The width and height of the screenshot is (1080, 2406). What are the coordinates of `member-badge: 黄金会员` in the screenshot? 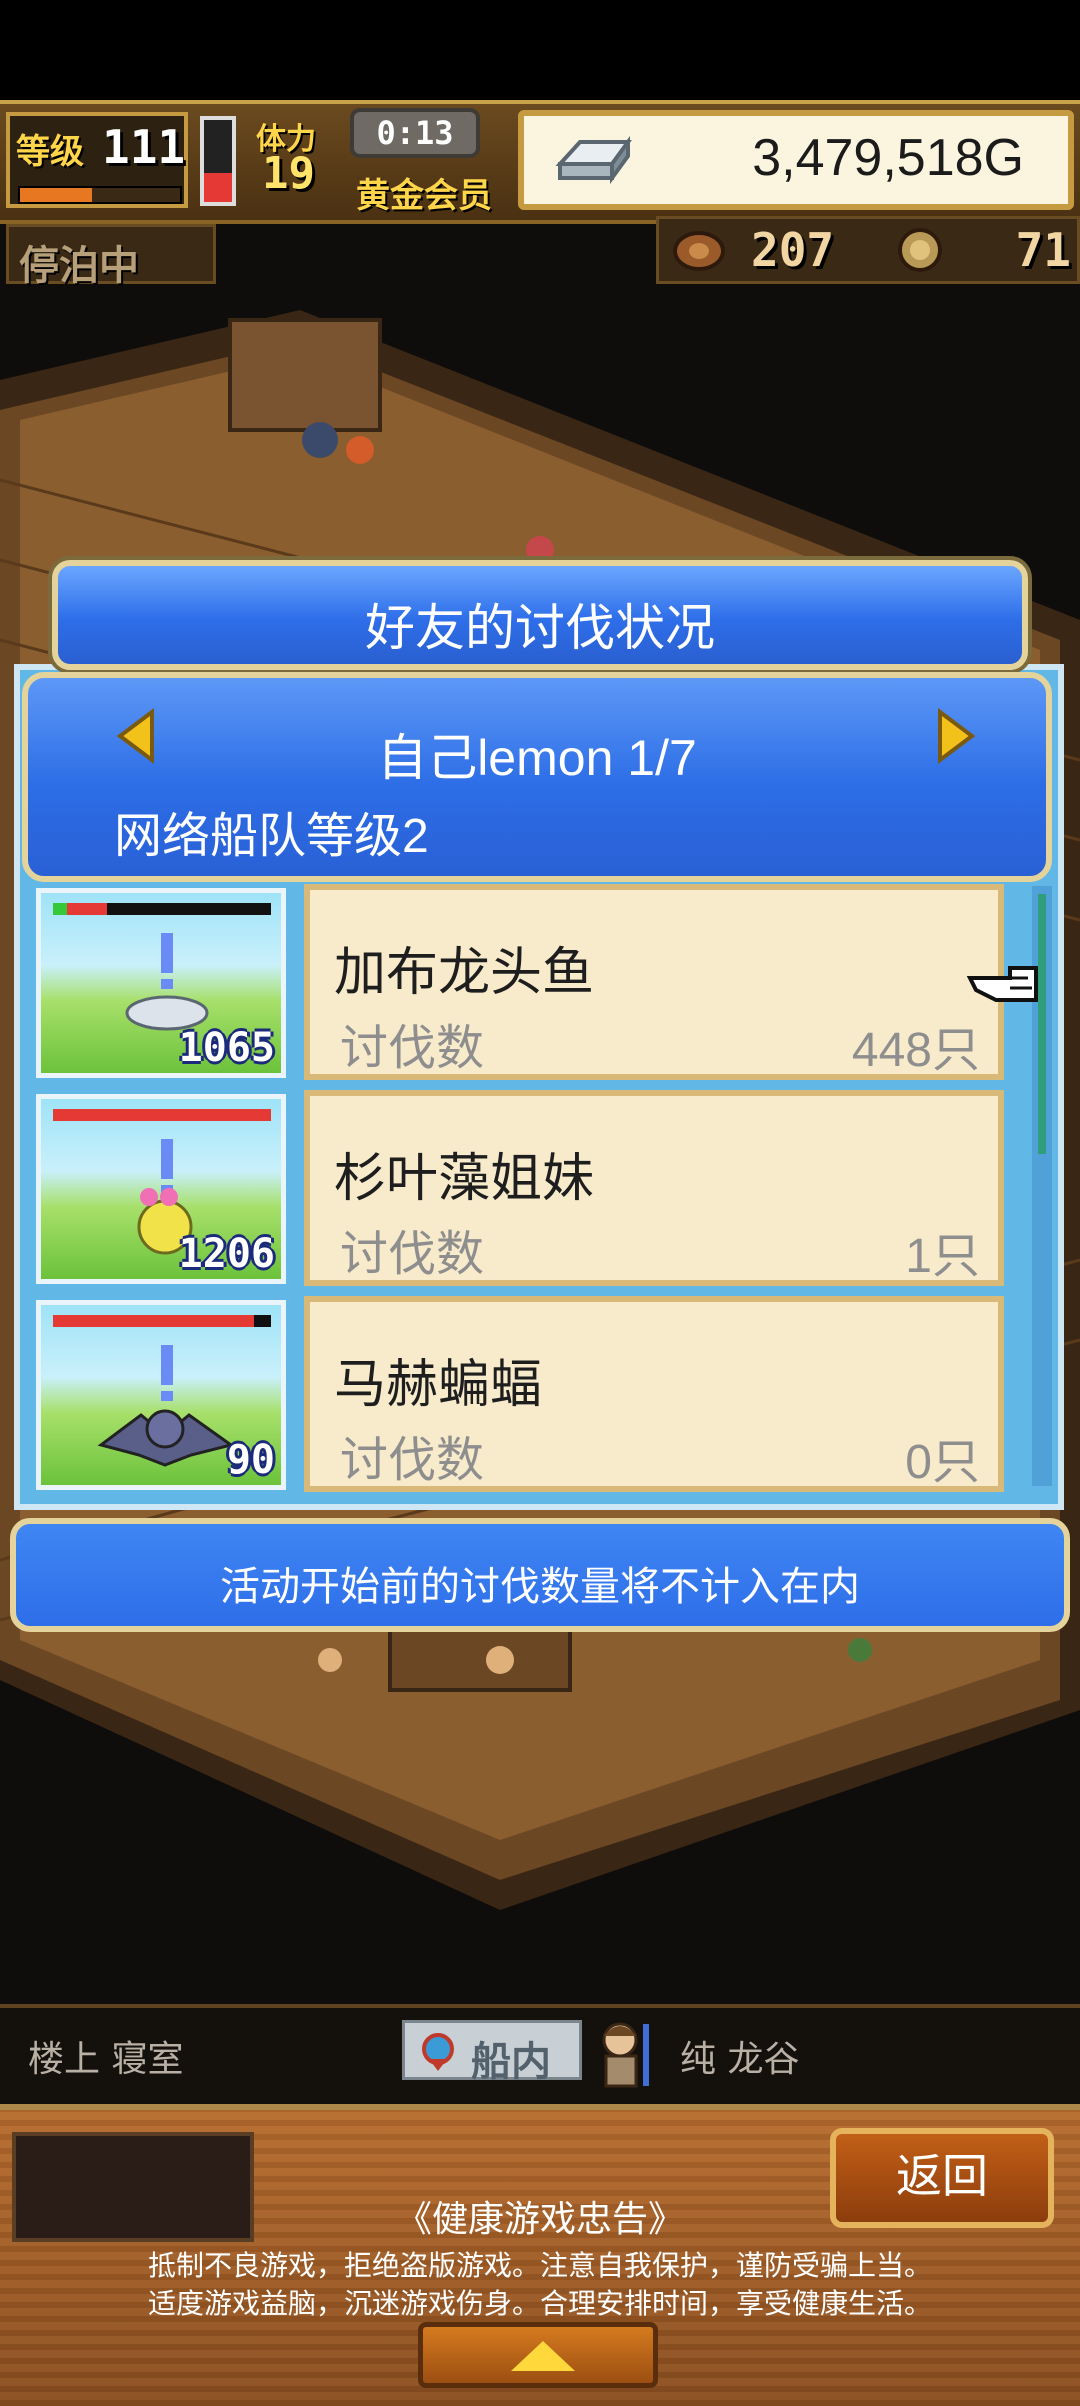 It's located at (424, 192).